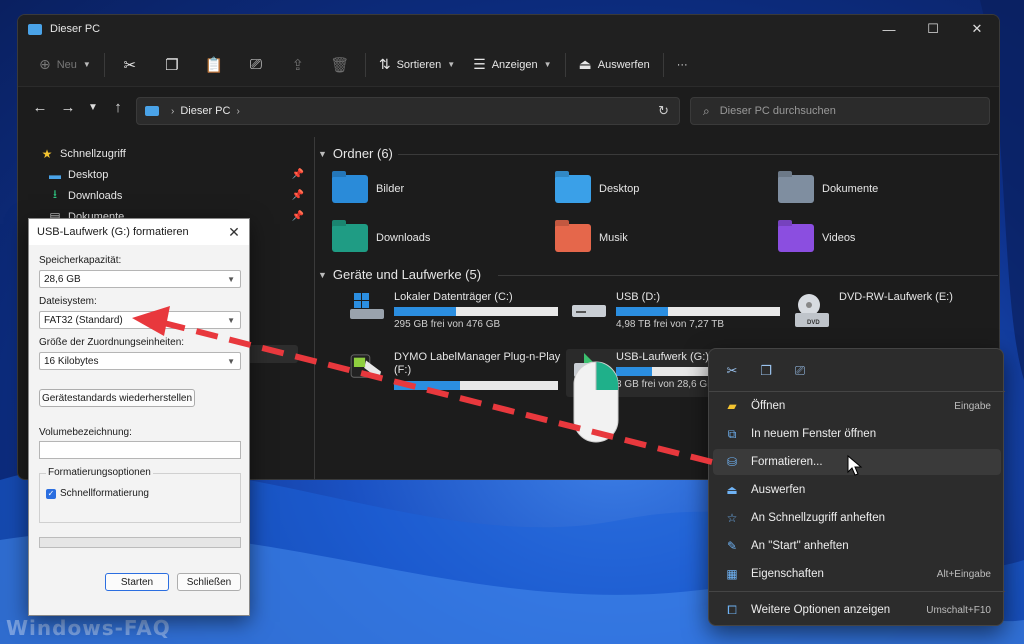  I want to click on delete-icon: 🗑, so click(340, 65).